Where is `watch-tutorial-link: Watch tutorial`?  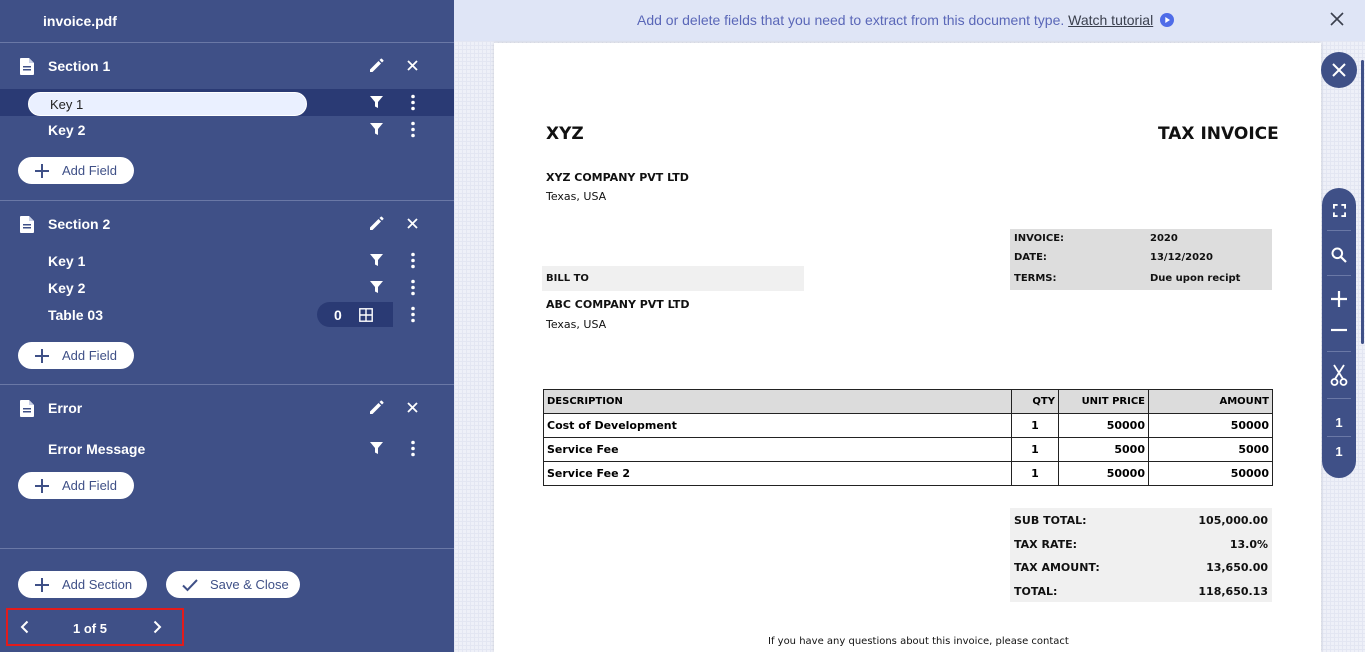 watch-tutorial-link: Watch tutorial is located at coordinates (1110, 20).